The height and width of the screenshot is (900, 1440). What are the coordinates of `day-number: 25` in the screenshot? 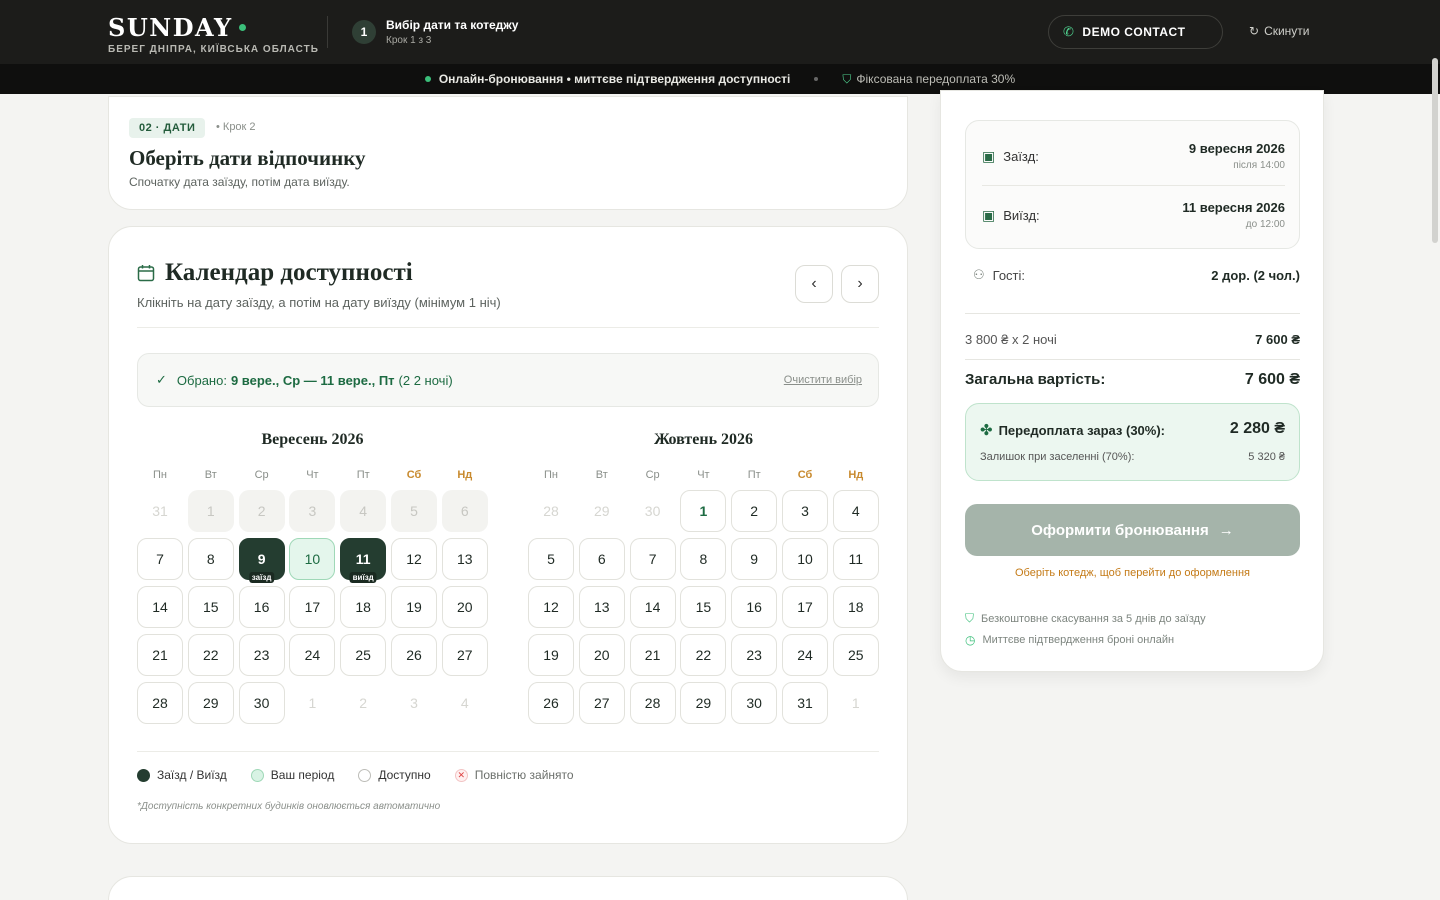 It's located at (363, 655).